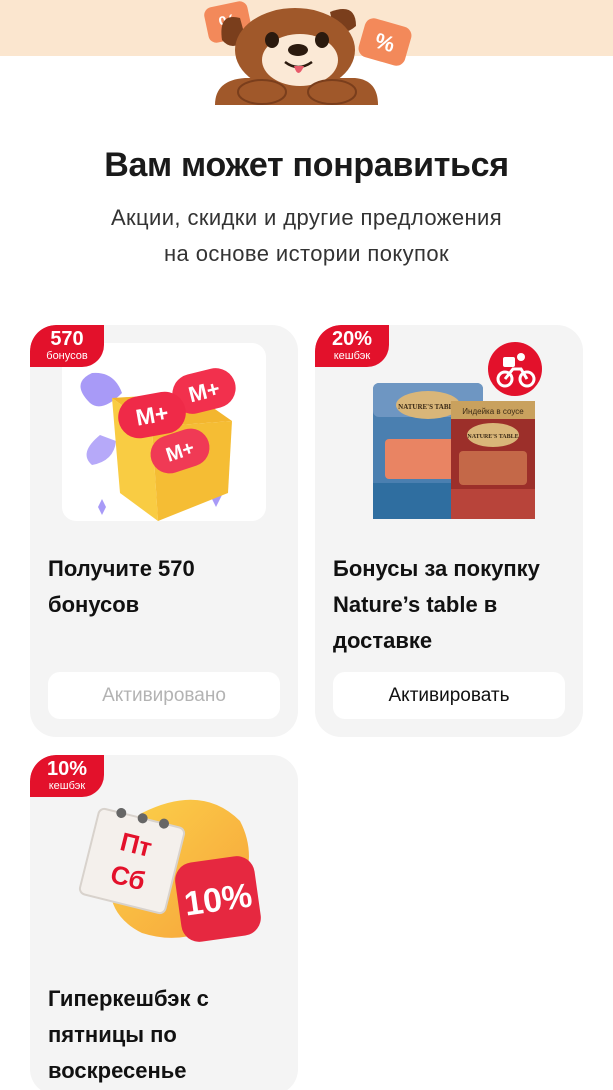 The width and height of the screenshot is (613, 1090). What do you see at coordinates (493, 411) in the screenshot?
I see `svg-text: Индейка в соусе` at bounding box center [493, 411].